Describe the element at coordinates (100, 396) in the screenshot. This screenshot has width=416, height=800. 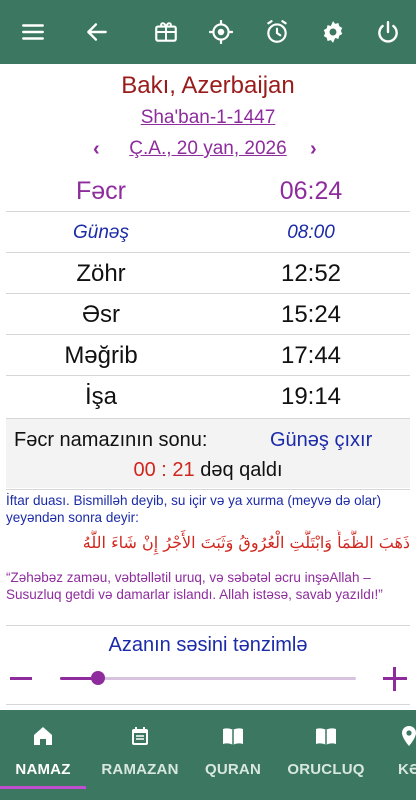
I see `prayer-name: İşa` at that location.